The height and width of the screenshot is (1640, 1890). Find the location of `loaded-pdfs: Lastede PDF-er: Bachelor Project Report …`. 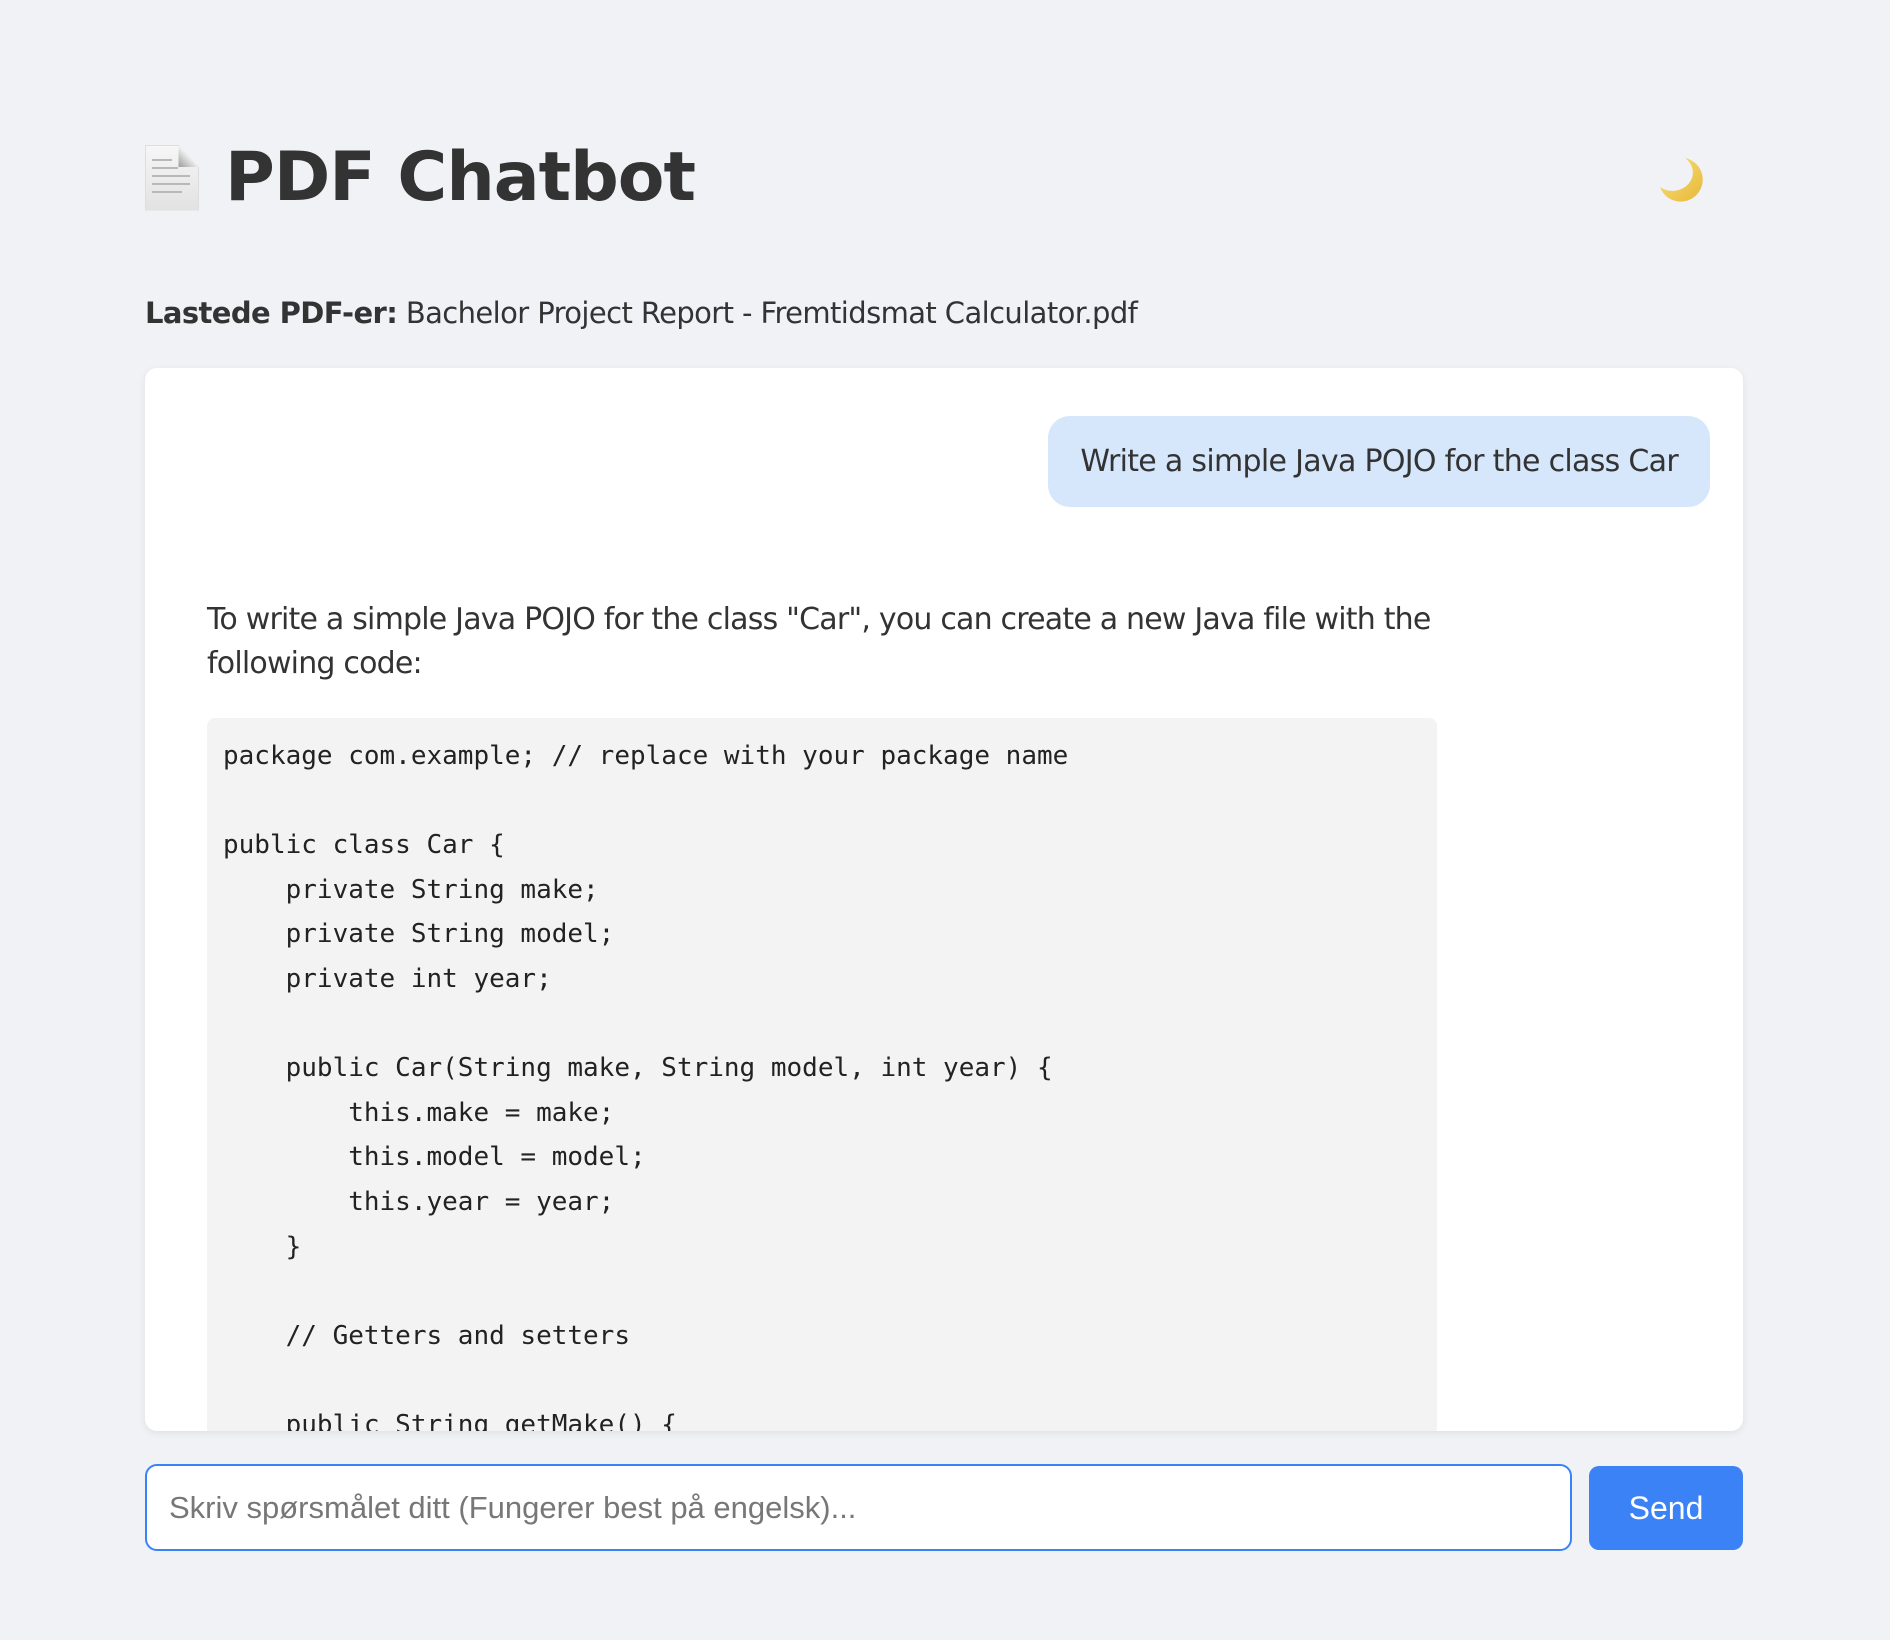

loaded-pdfs: Lastede PDF-er: Bachelor Project Report … is located at coordinates (641, 313).